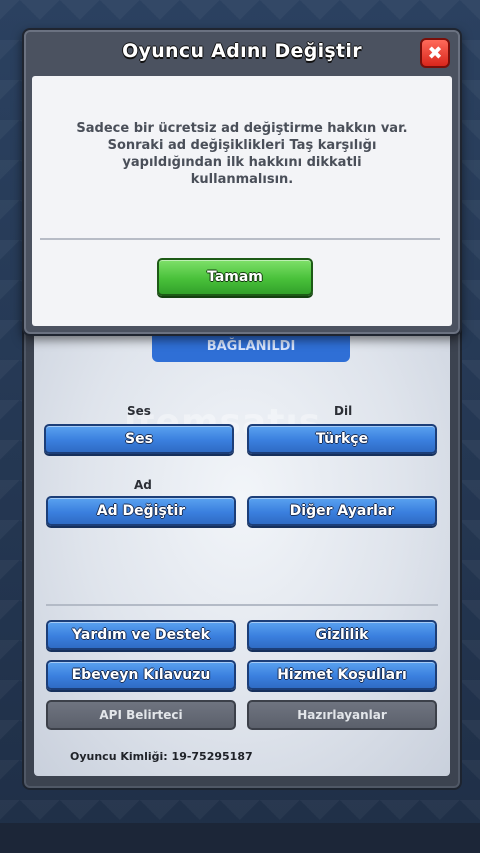  I want to click on modal-divider, so click(240, 239).